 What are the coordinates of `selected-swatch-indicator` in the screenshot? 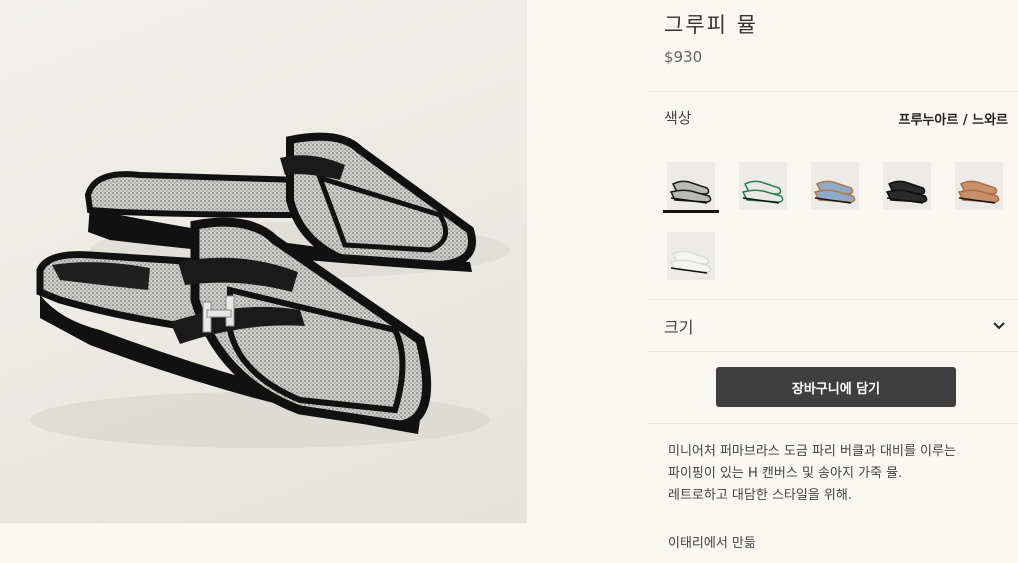 It's located at (691, 211).